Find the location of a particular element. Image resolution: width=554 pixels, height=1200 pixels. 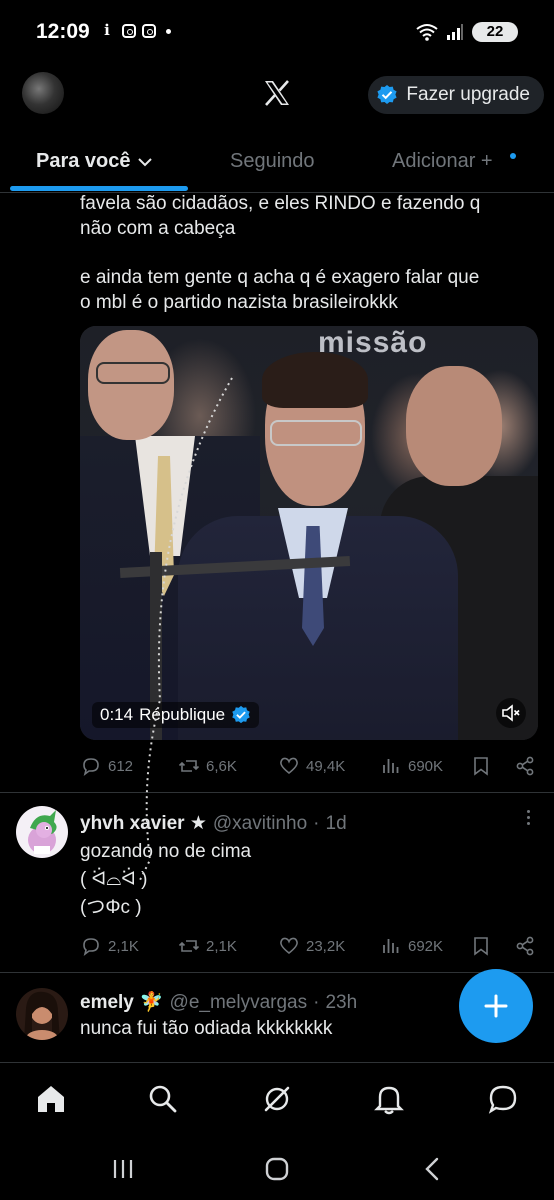

user-handle: @xavitinho is located at coordinates (260, 824).